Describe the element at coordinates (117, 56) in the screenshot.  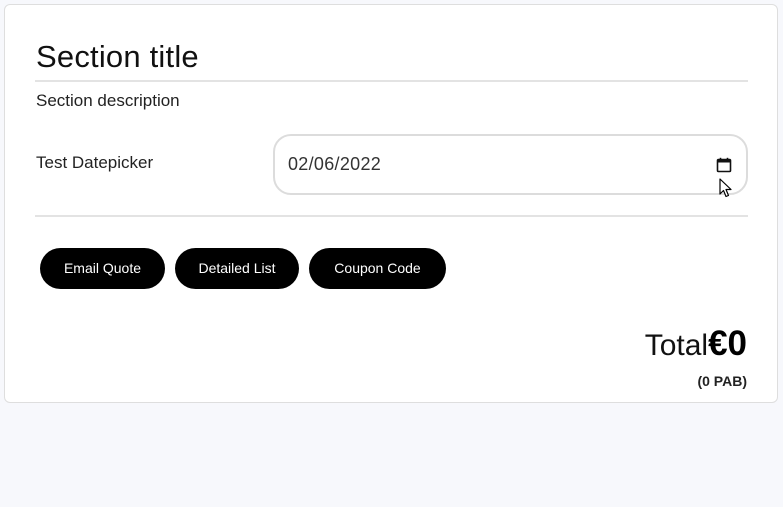
I see `section-title: Section title` at that location.